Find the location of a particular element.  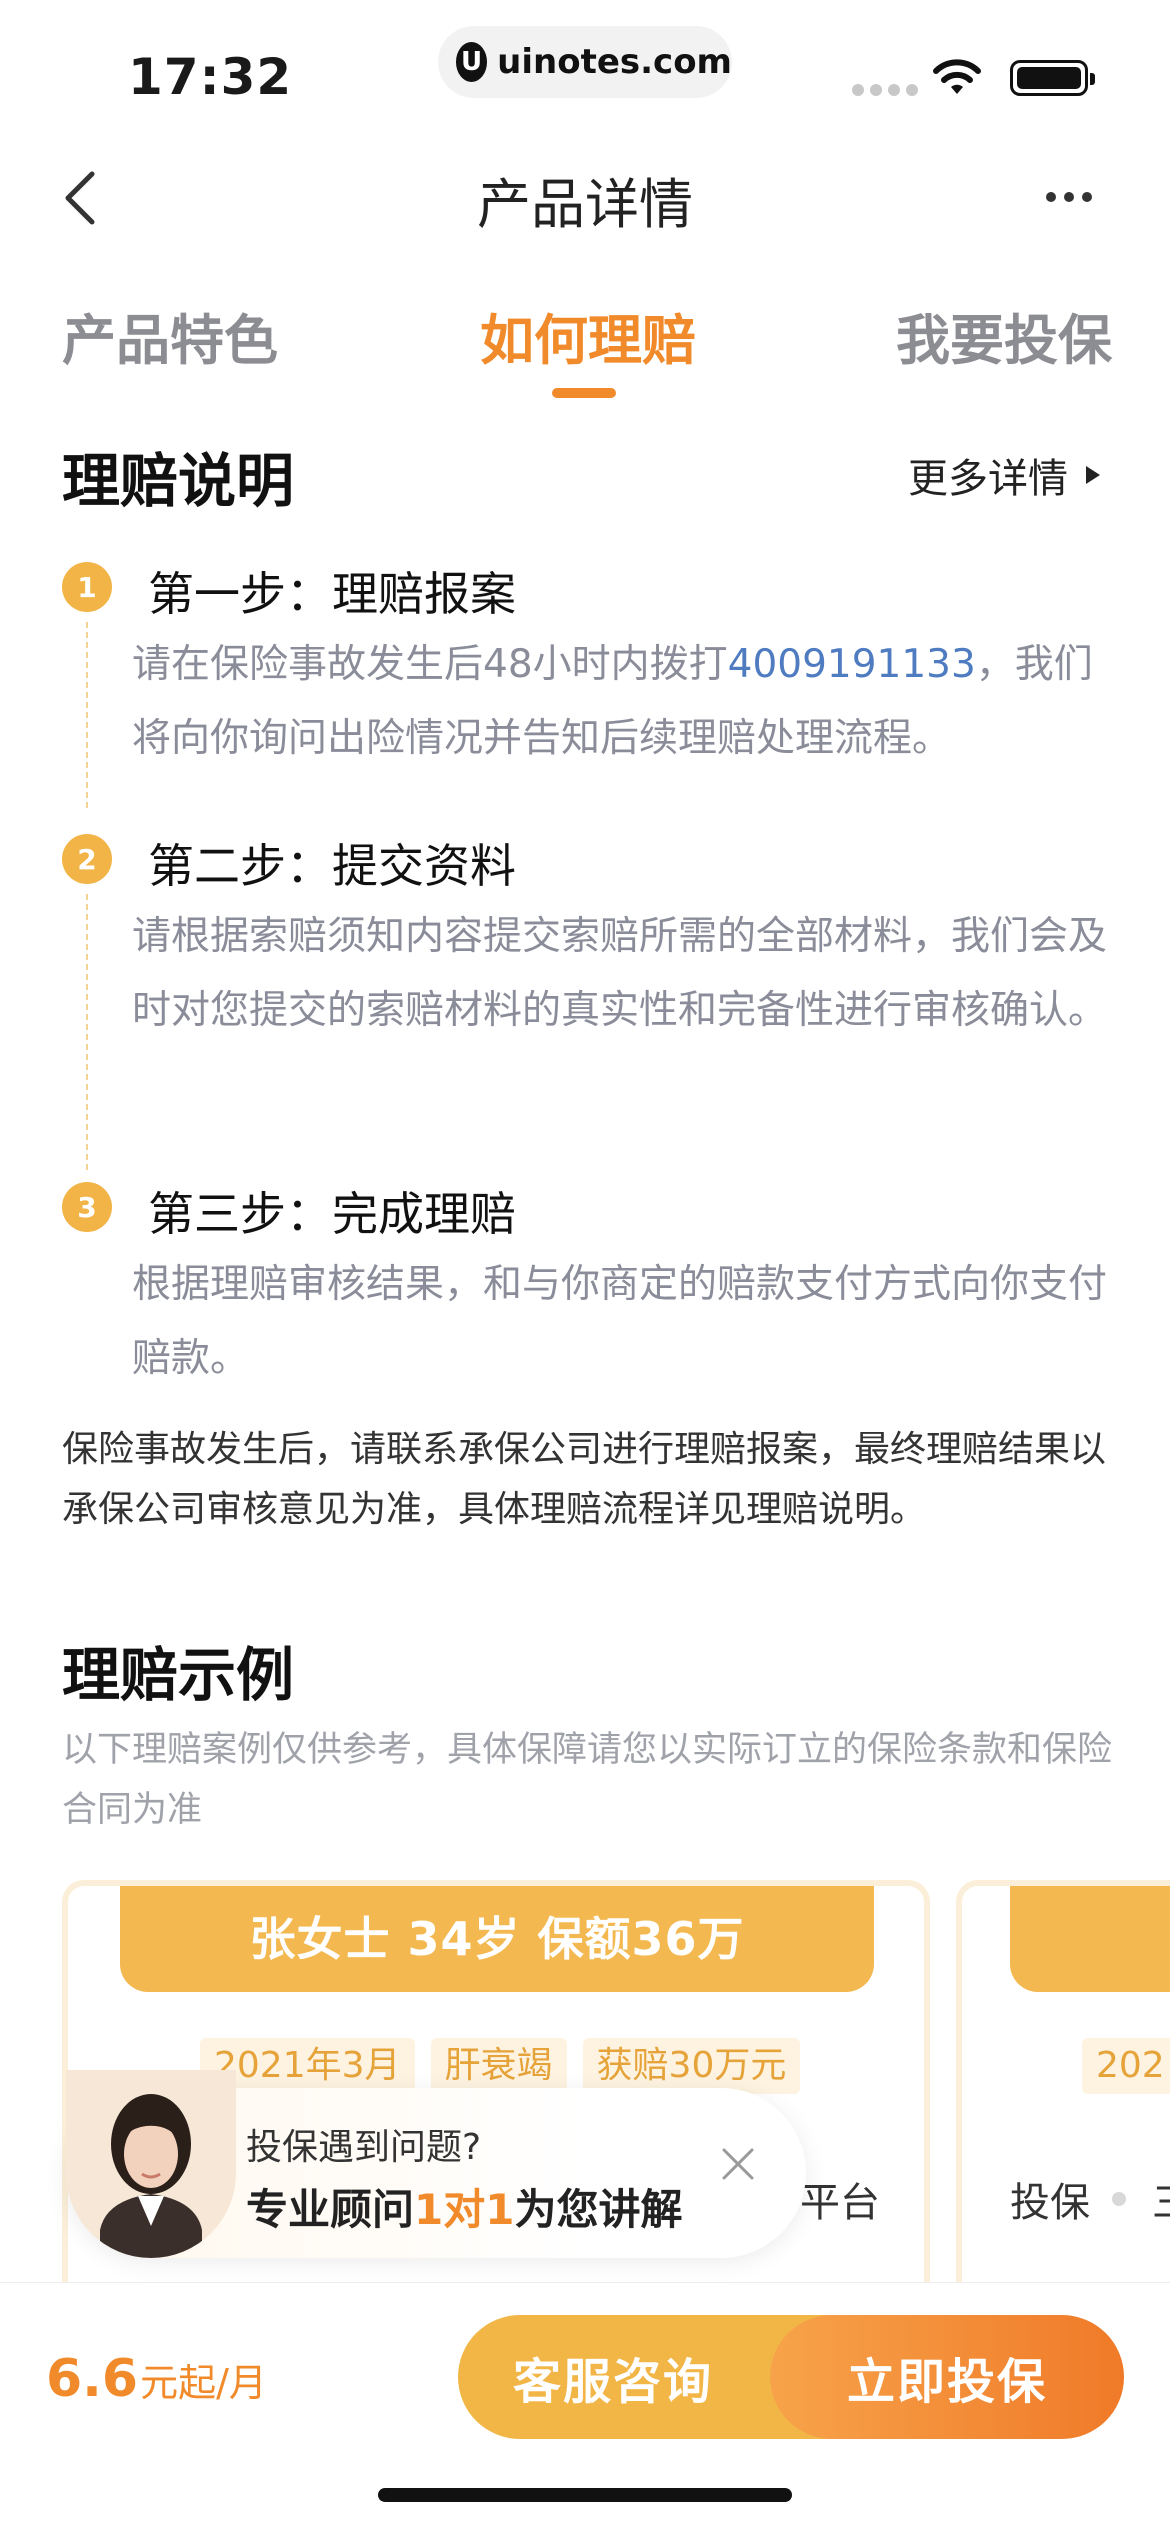

tab-how-to-claim: 如何理赔 is located at coordinates (588, 335).